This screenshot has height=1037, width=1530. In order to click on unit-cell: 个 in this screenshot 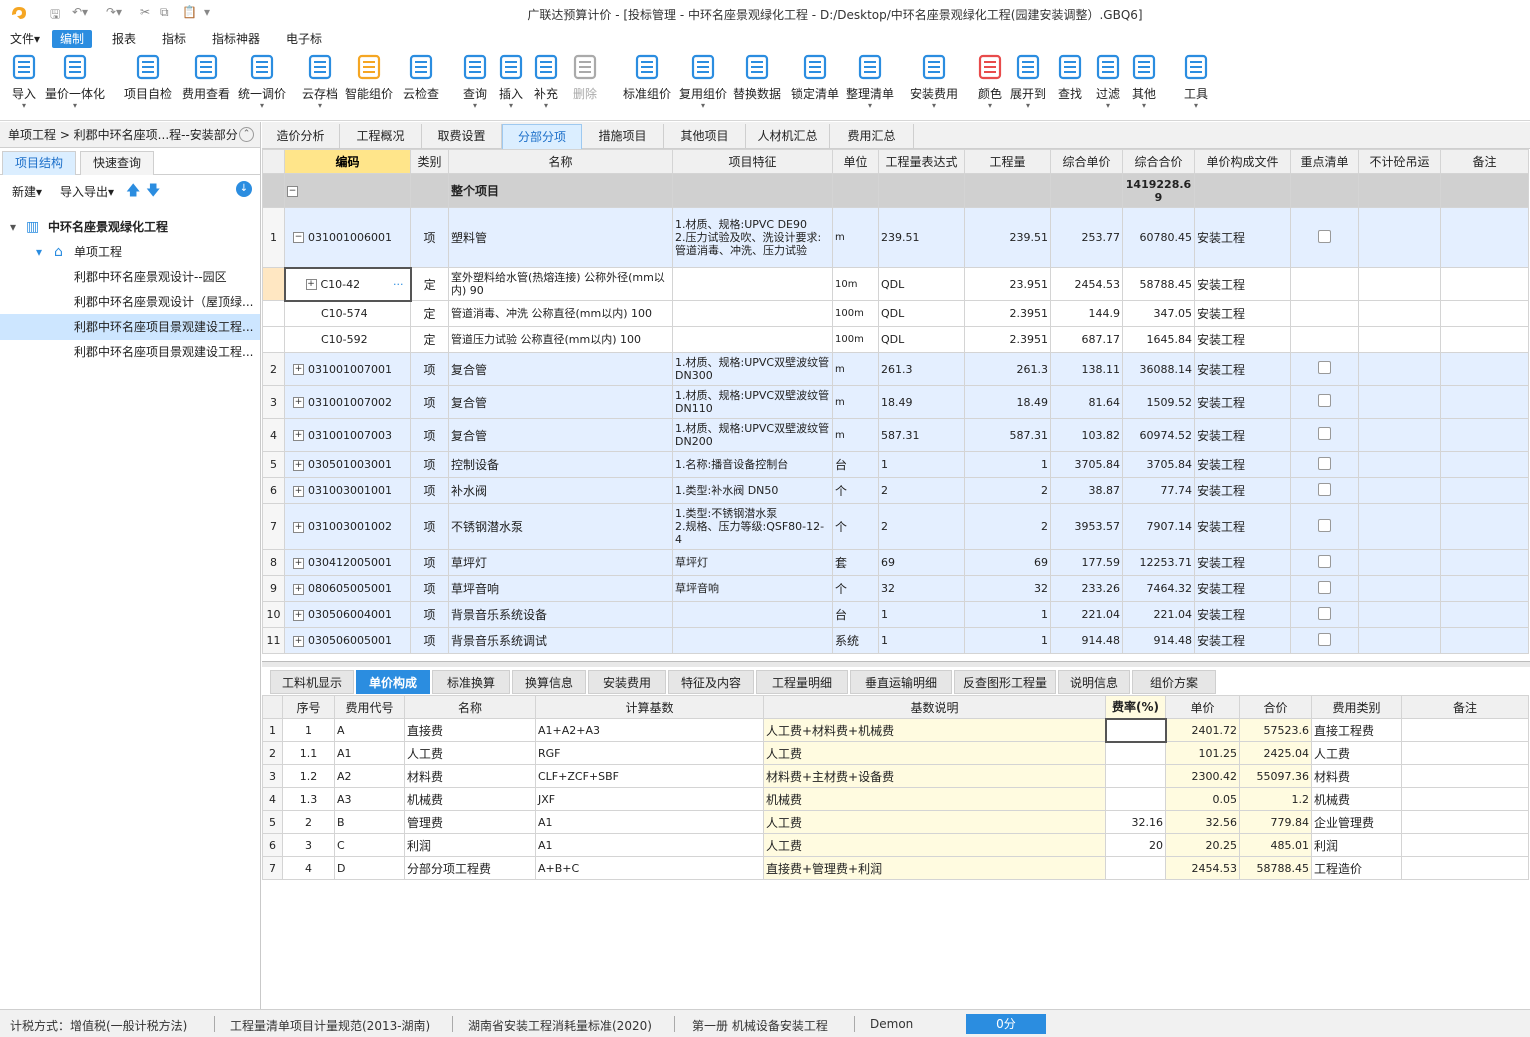, I will do `click(855, 588)`.